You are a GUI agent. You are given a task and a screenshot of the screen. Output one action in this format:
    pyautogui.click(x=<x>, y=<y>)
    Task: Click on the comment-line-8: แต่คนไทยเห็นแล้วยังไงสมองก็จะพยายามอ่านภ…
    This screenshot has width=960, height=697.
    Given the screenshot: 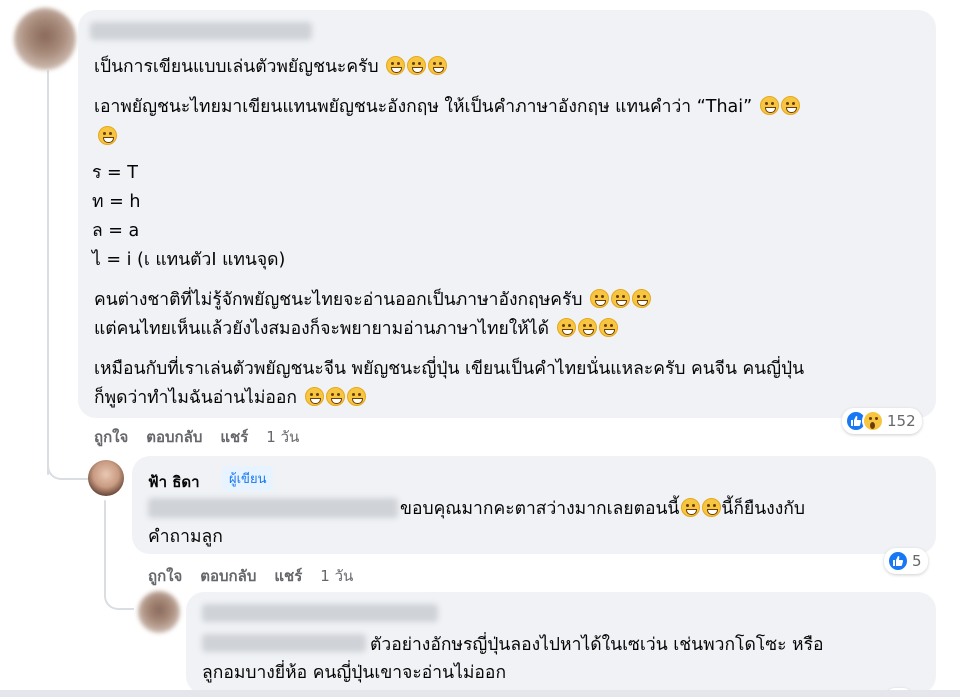 What is the action you would take?
    pyautogui.click(x=356, y=329)
    